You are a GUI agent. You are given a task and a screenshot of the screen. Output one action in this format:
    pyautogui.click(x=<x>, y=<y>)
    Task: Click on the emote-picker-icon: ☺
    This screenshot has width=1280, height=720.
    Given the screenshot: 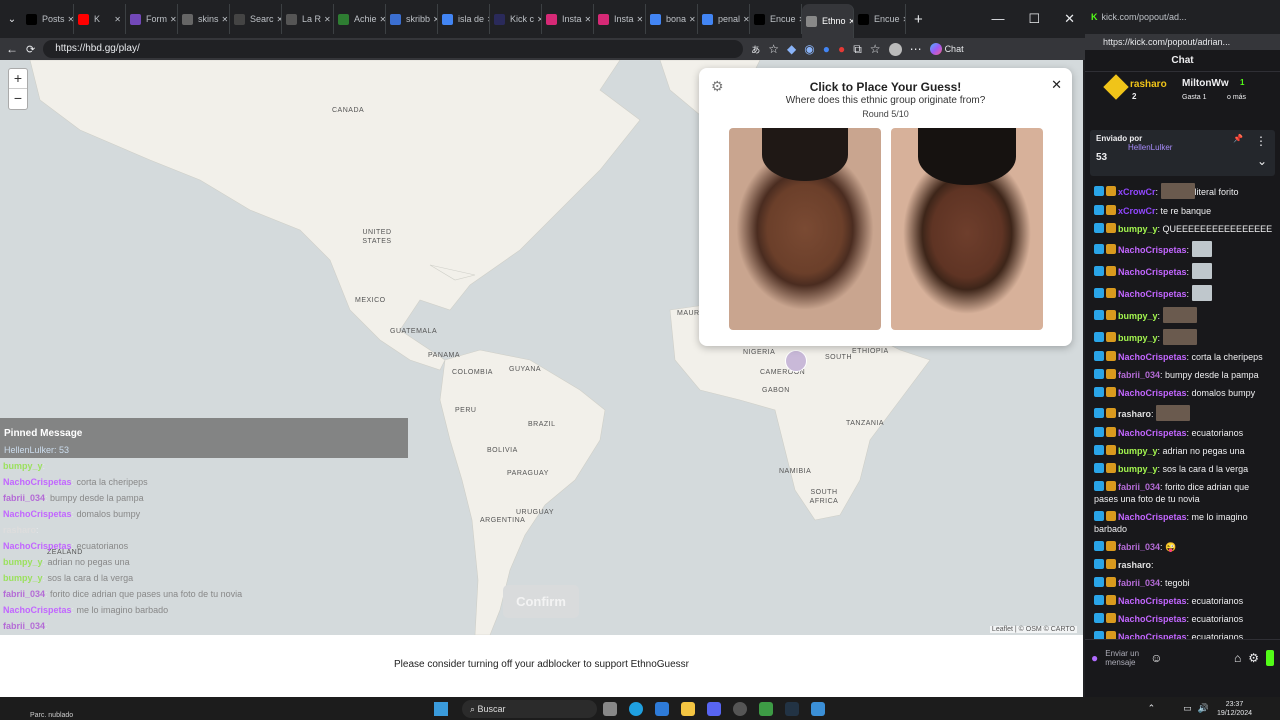 What is the action you would take?
    pyautogui.click(x=1156, y=658)
    